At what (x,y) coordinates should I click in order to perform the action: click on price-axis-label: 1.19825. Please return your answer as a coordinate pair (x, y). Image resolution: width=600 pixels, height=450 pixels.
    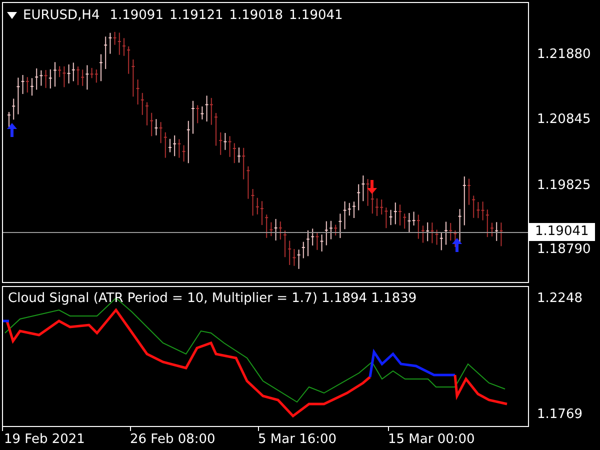
    Looking at the image, I should click on (564, 186).